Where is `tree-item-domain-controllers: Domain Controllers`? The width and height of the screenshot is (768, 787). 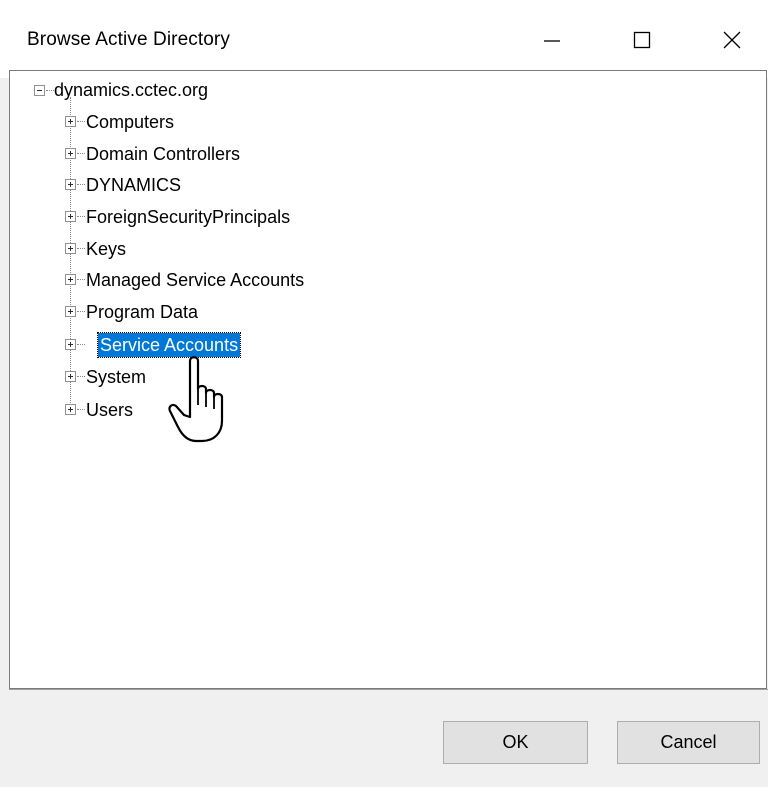 tree-item-domain-controllers: Domain Controllers is located at coordinates (163, 154).